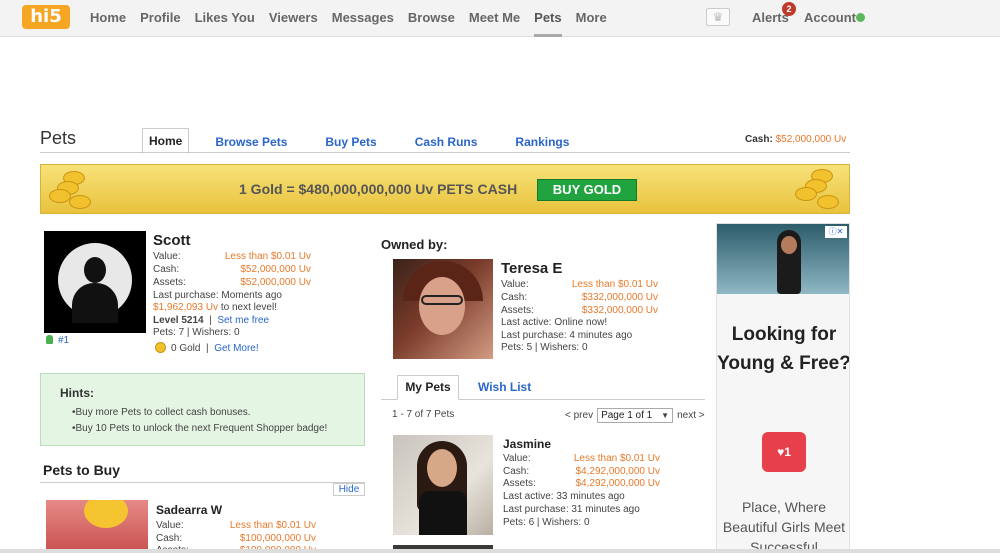 This screenshot has width=1000, height=553. I want to click on buy-gold-button: BUY GOLD, so click(587, 190).